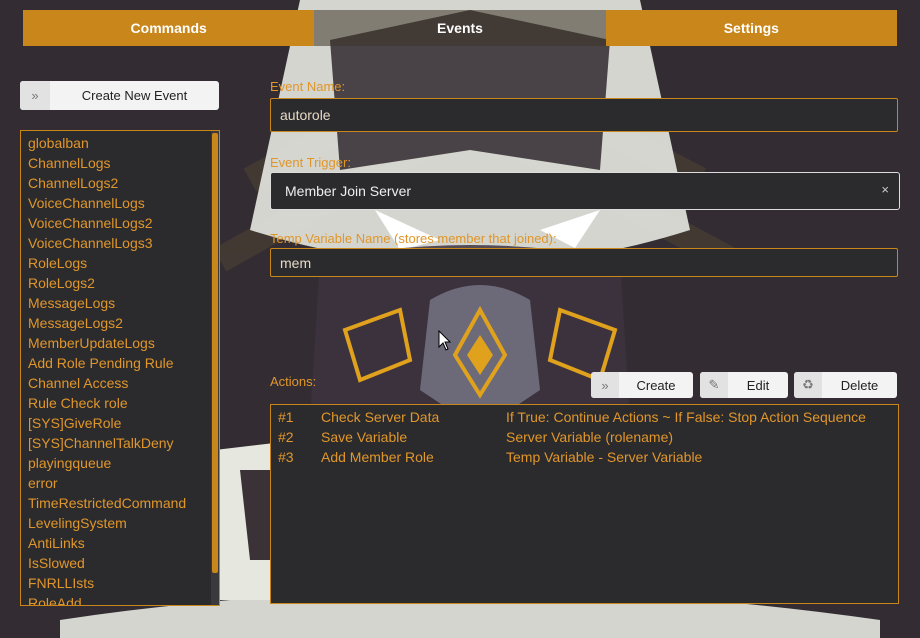  I want to click on close-icon: ×, so click(885, 189).